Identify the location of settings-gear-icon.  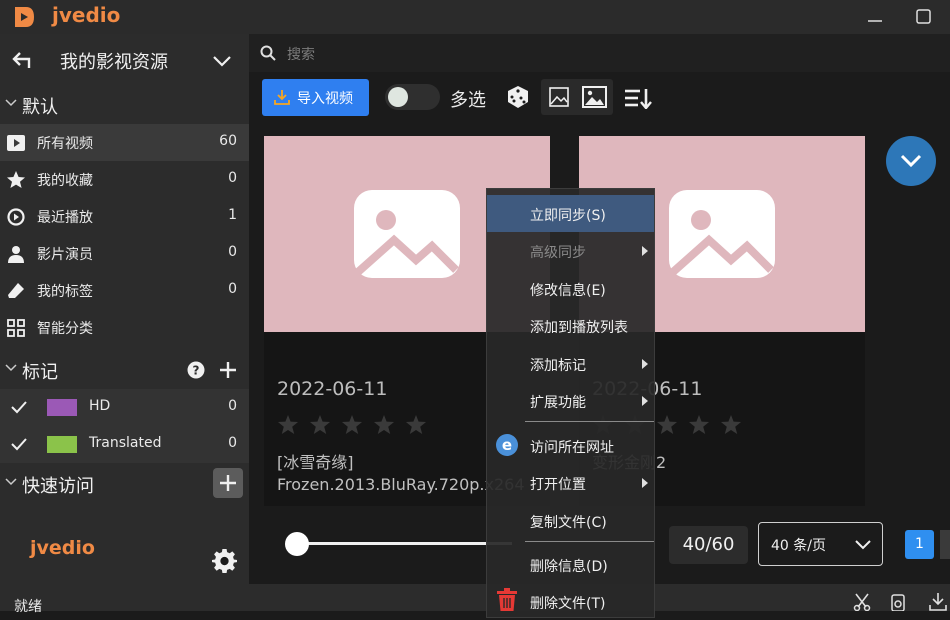
(224, 560).